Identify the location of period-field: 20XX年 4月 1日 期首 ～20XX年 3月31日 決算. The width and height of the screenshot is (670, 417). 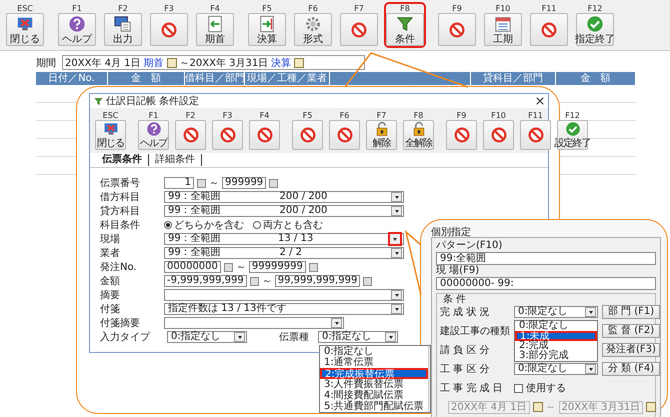
(214, 62).